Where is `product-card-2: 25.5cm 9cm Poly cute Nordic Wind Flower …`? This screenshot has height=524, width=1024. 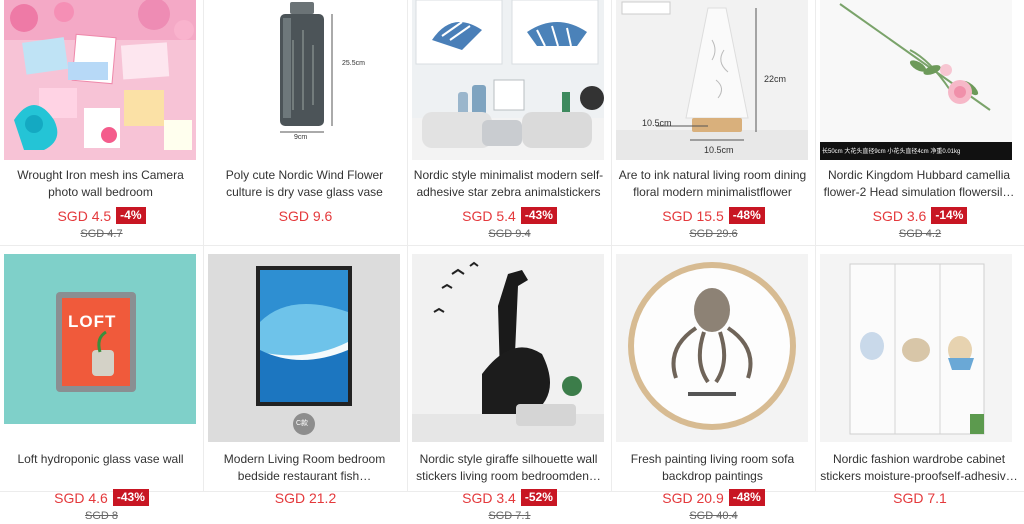
product-card-2: 25.5cm 9cm Poly cute Nordic Wind Flower … is located at coordinates (306, 123).